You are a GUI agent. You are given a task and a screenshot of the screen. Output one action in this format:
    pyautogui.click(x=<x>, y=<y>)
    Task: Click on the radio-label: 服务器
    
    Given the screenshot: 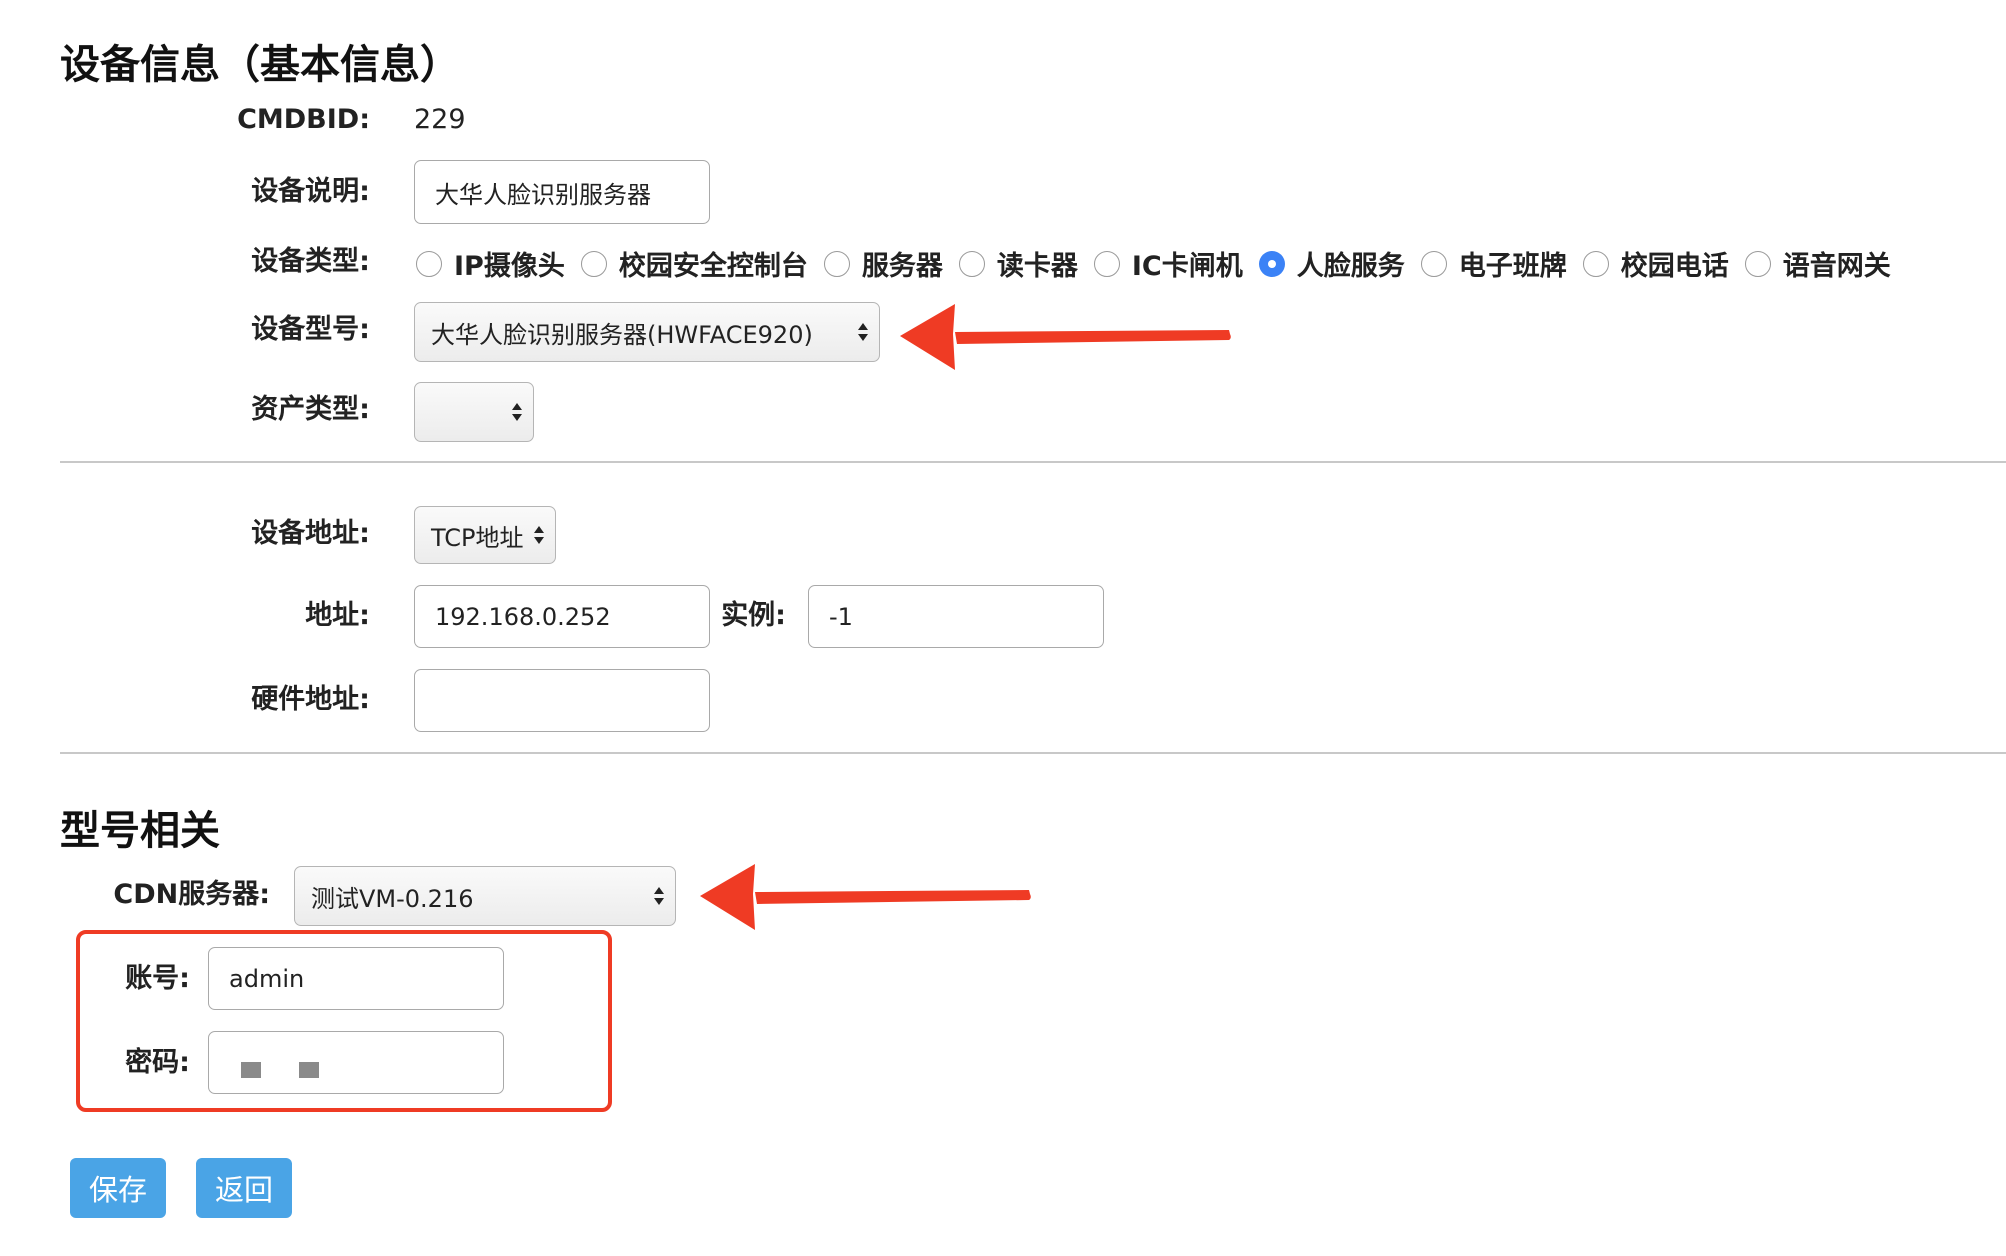 What is the action you would take?
    pyautogui.click(x=902, y=266)
    